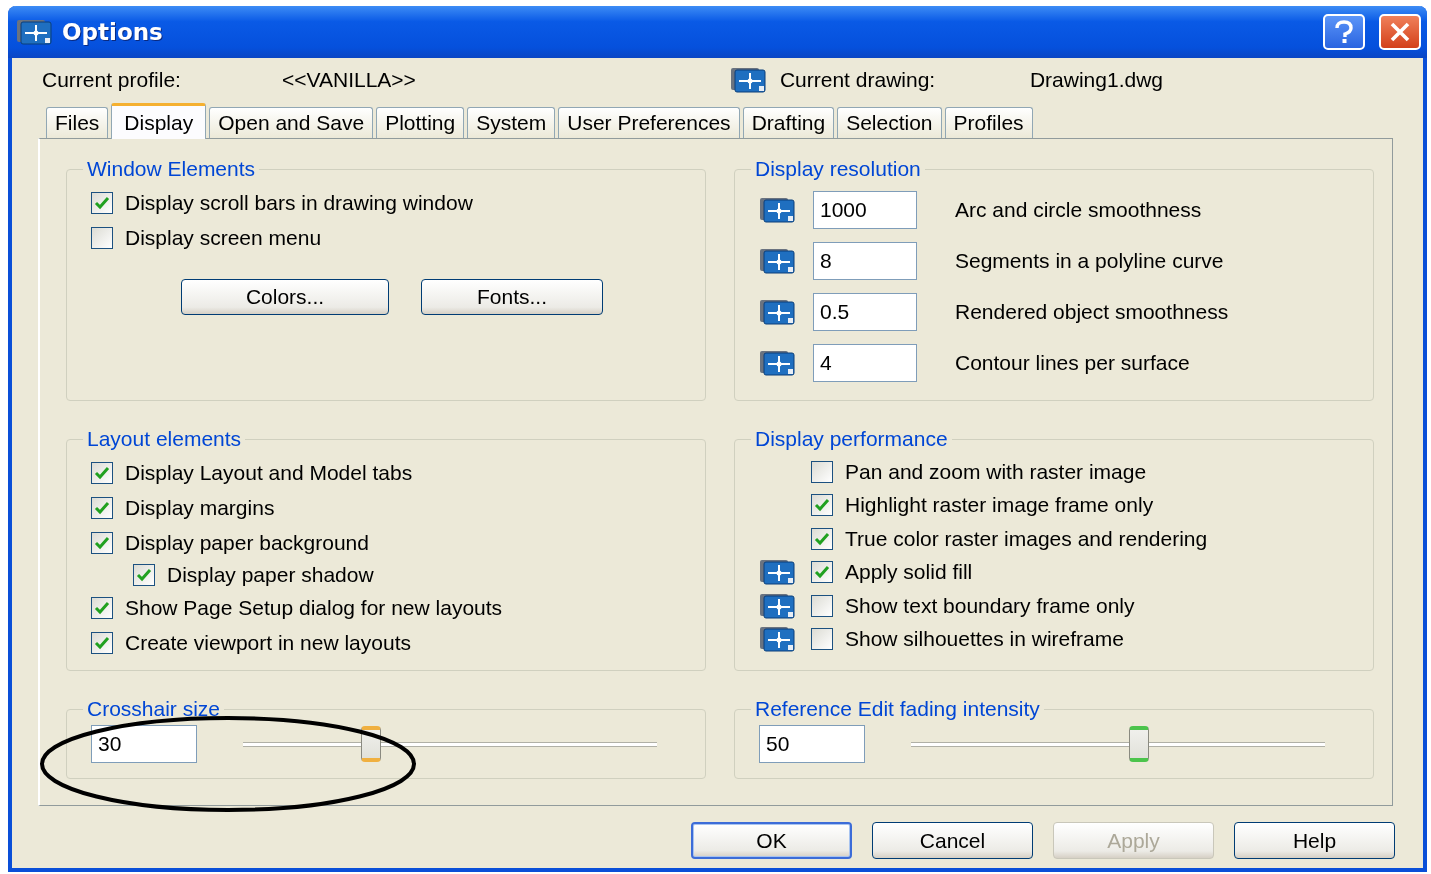  I want to click on group-title: Display performance, so click(851, 439).